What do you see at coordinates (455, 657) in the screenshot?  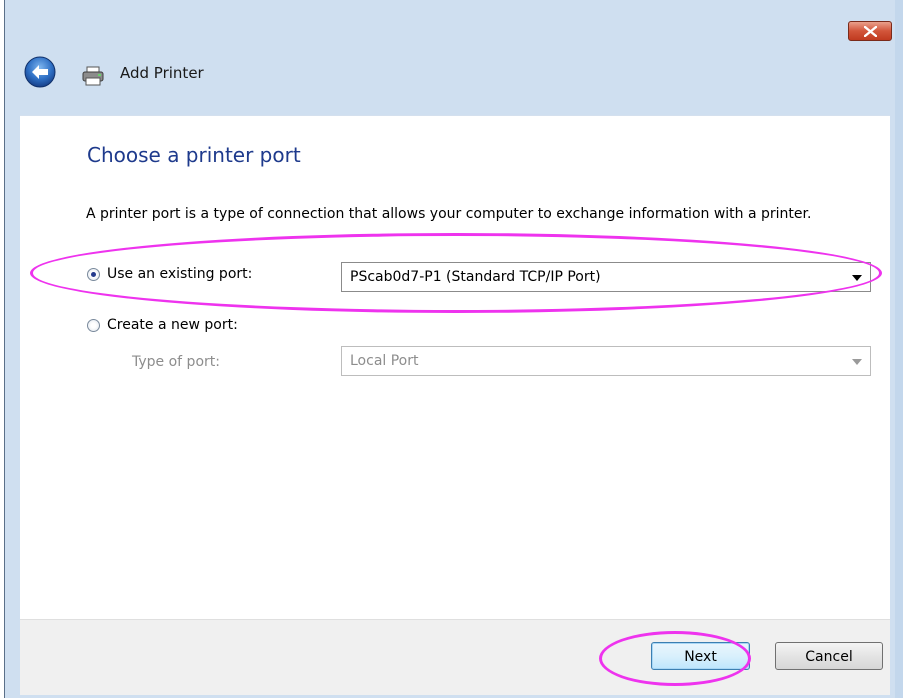 I see `wizard-footer` at bounding box center [455, 657].